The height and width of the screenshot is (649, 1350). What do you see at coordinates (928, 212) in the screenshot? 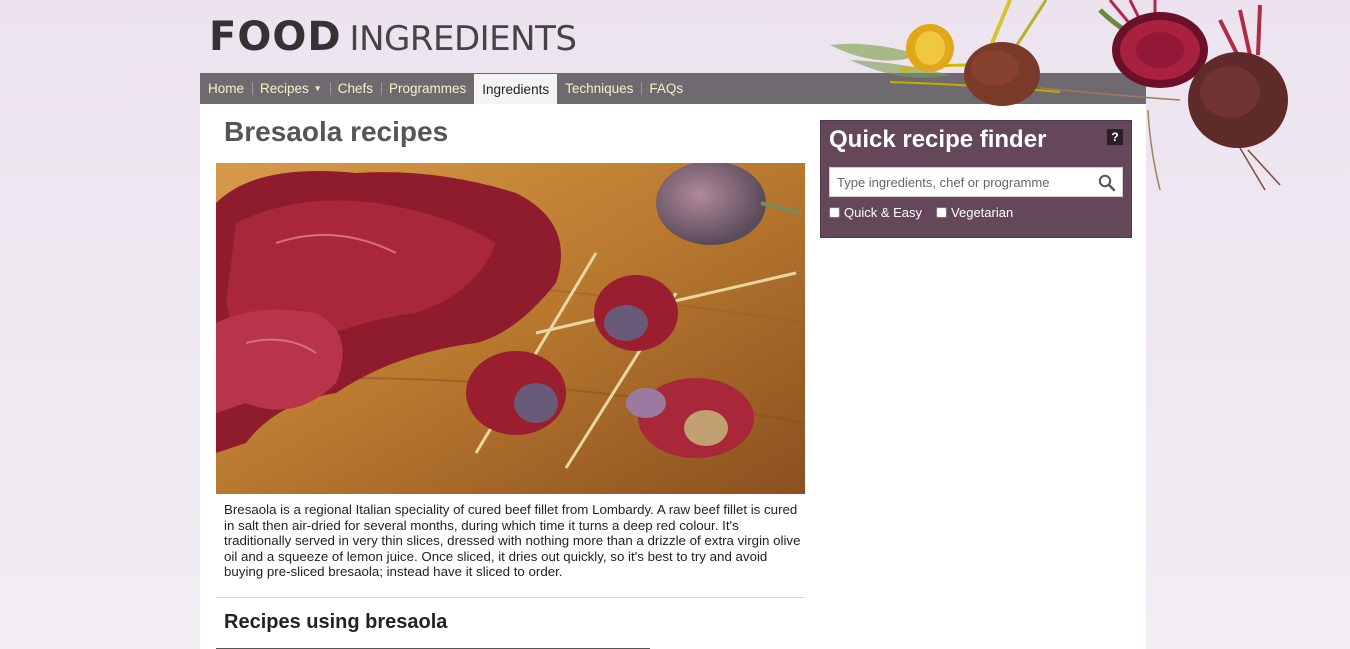
I see `filter-options: Quick & Easy Vegetarian` at bounding box center [928, 212].